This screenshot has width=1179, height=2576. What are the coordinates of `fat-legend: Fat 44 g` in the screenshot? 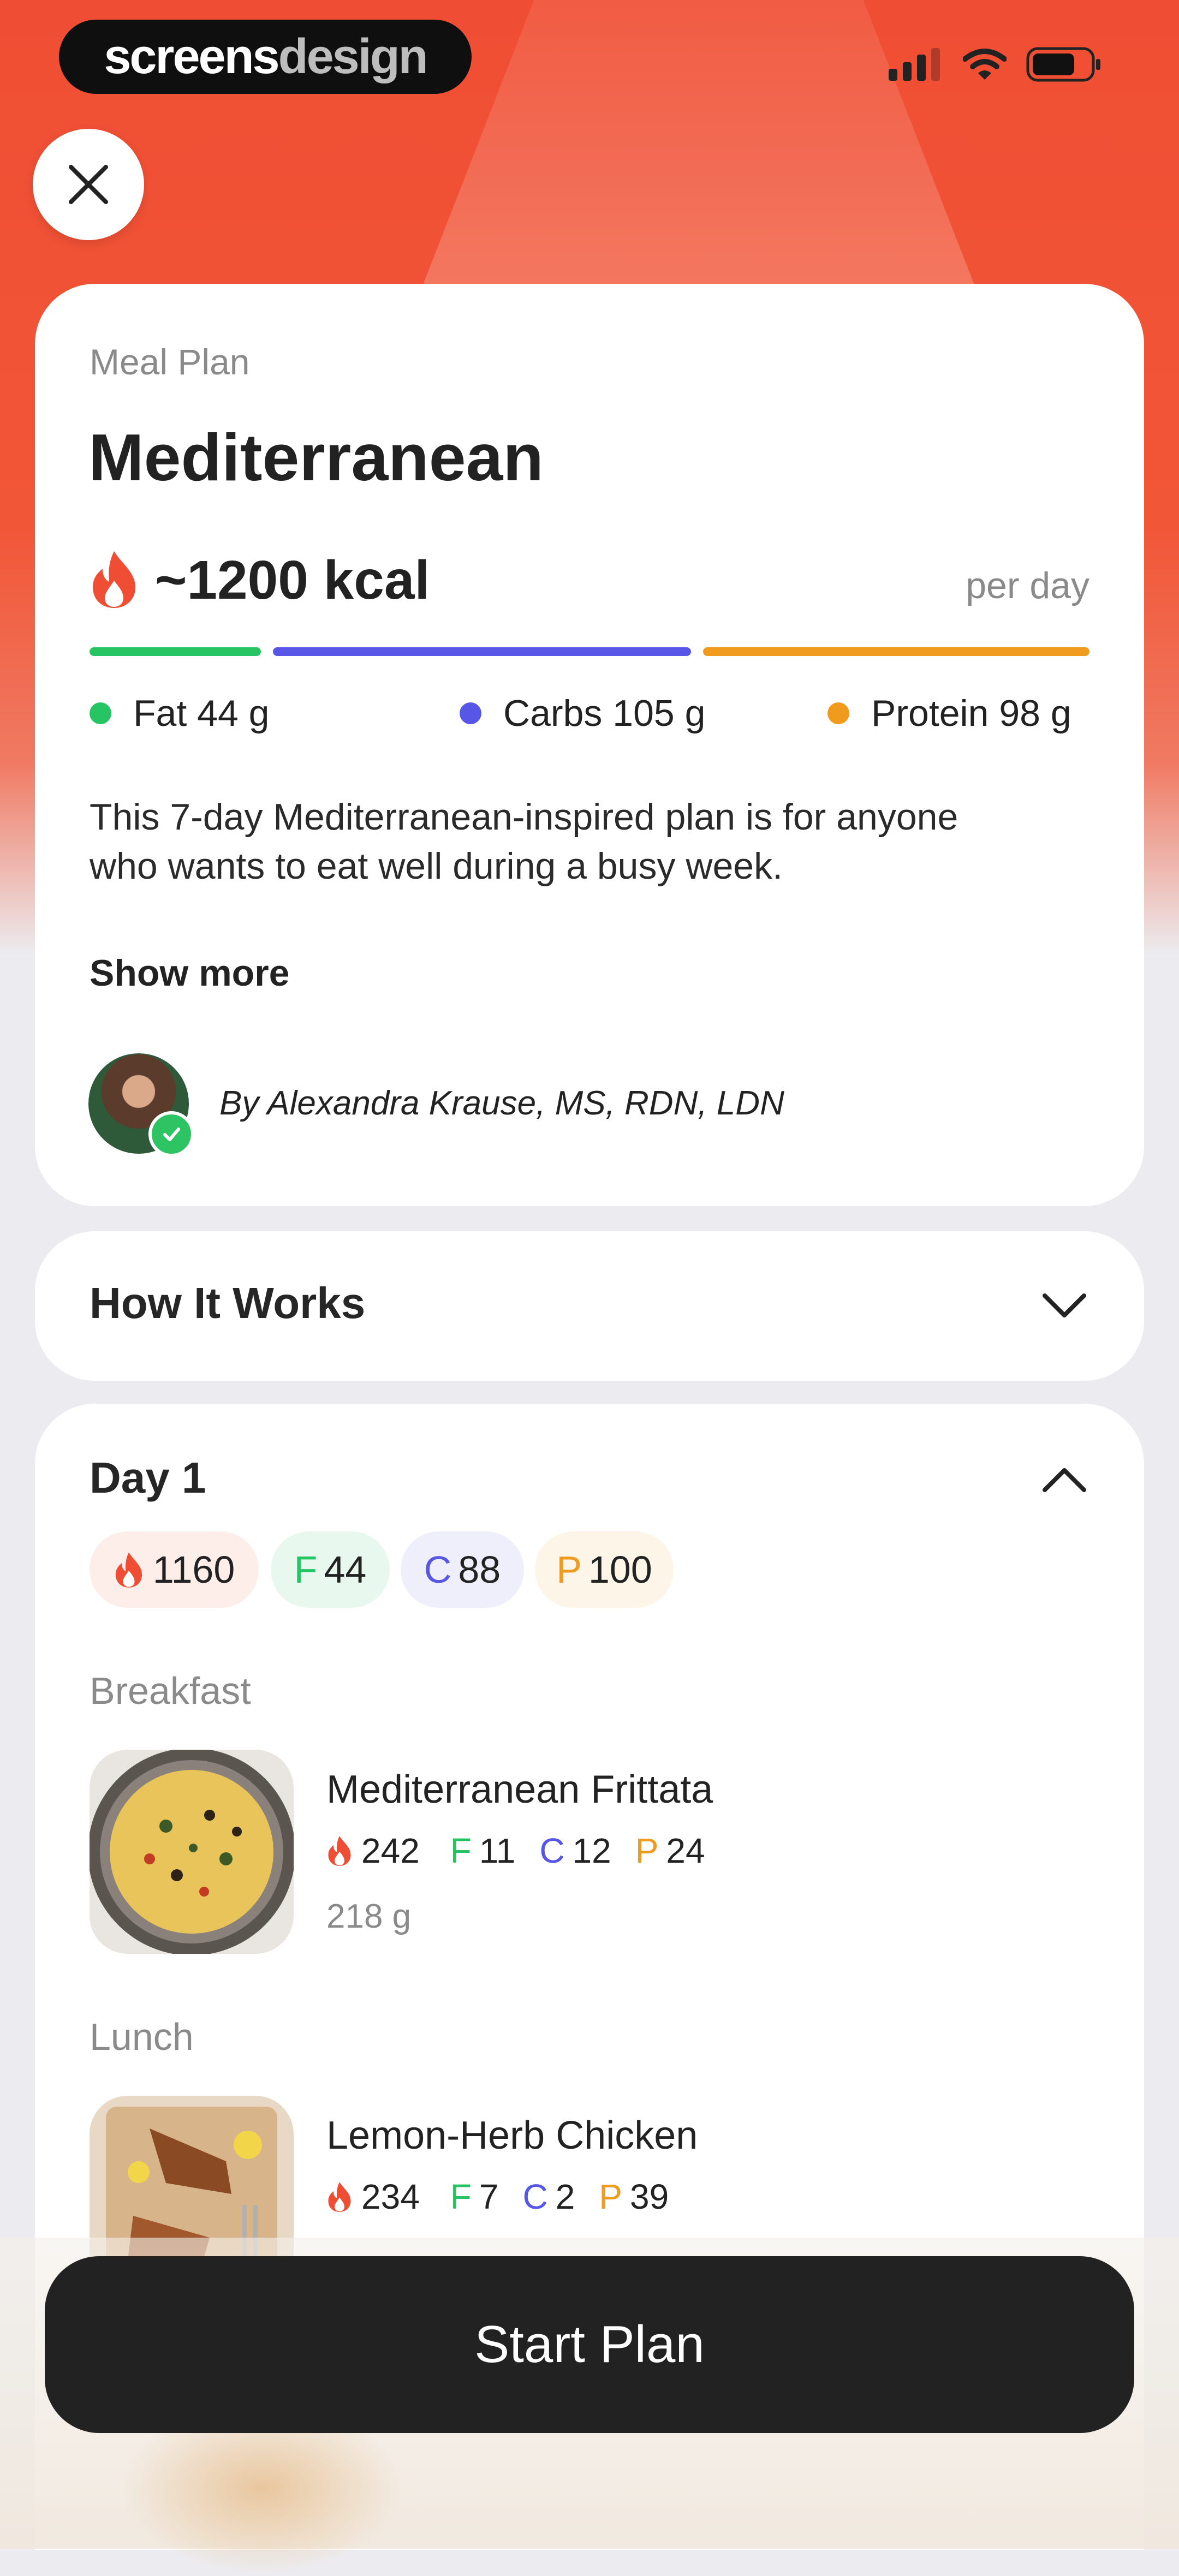 It's located at (180, 713).